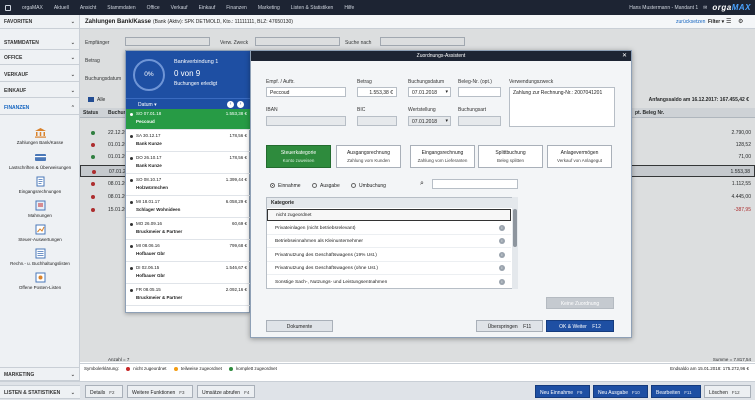  Describe the element at coordinates (509, 326) in the screenshot. I see `ueberspringen-button: Überspringen F11` at that location.